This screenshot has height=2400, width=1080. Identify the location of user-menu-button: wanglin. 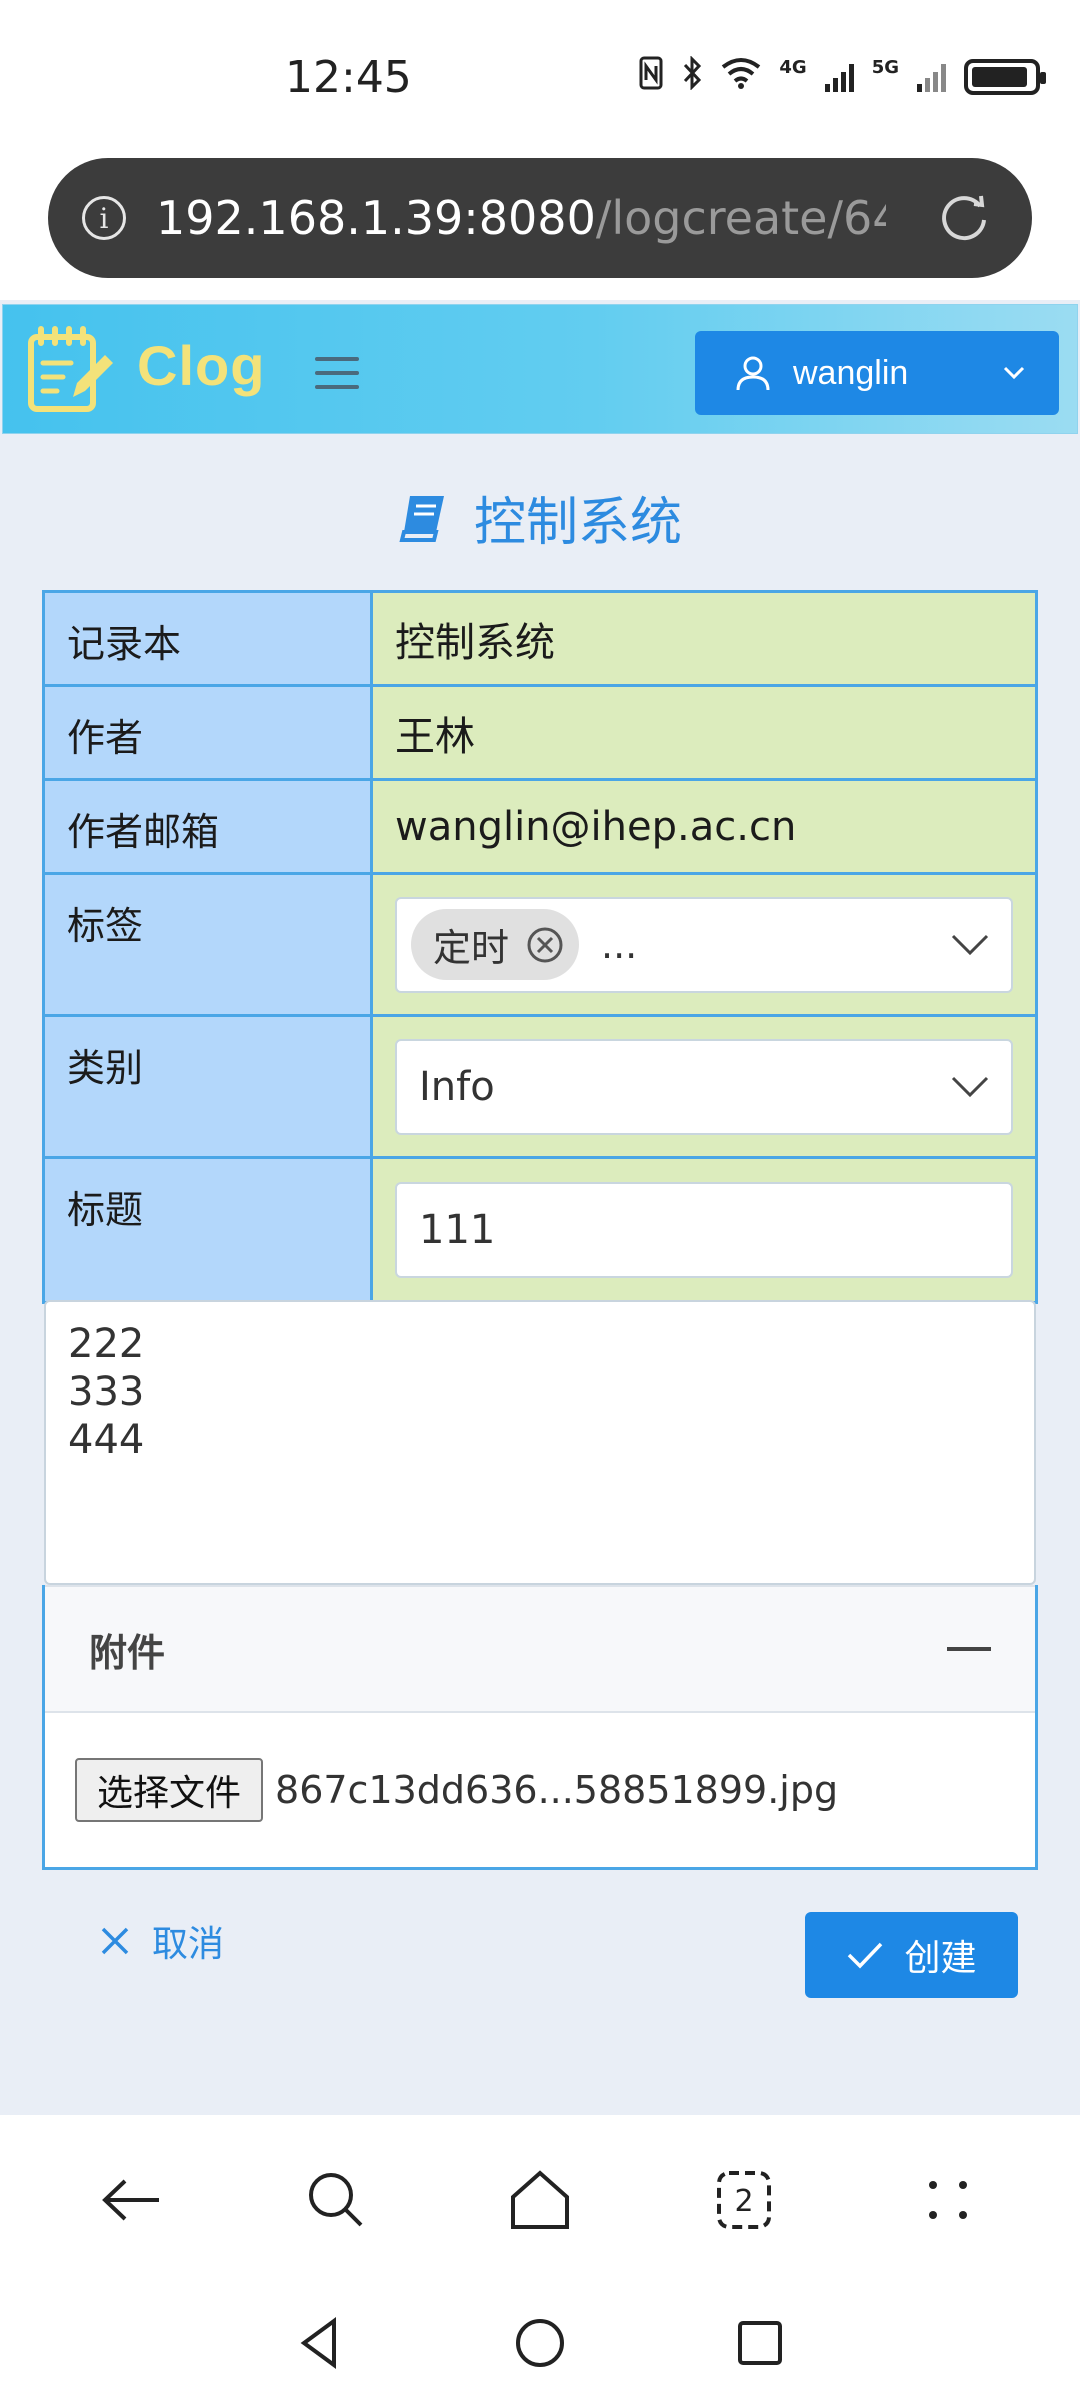
(877, 373).